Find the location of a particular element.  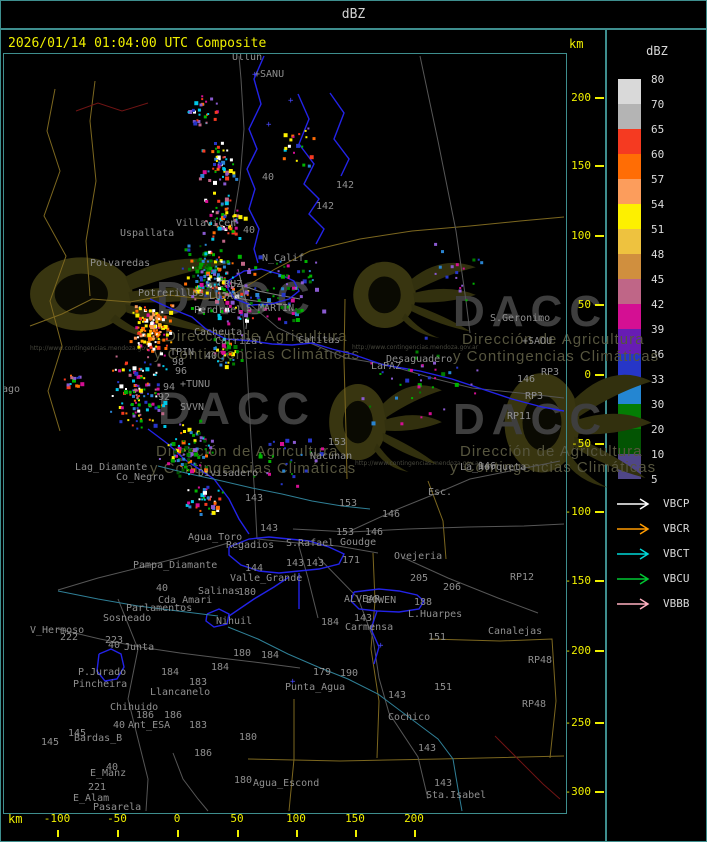

map-label: RP3 is located at coordinates (550, 372).